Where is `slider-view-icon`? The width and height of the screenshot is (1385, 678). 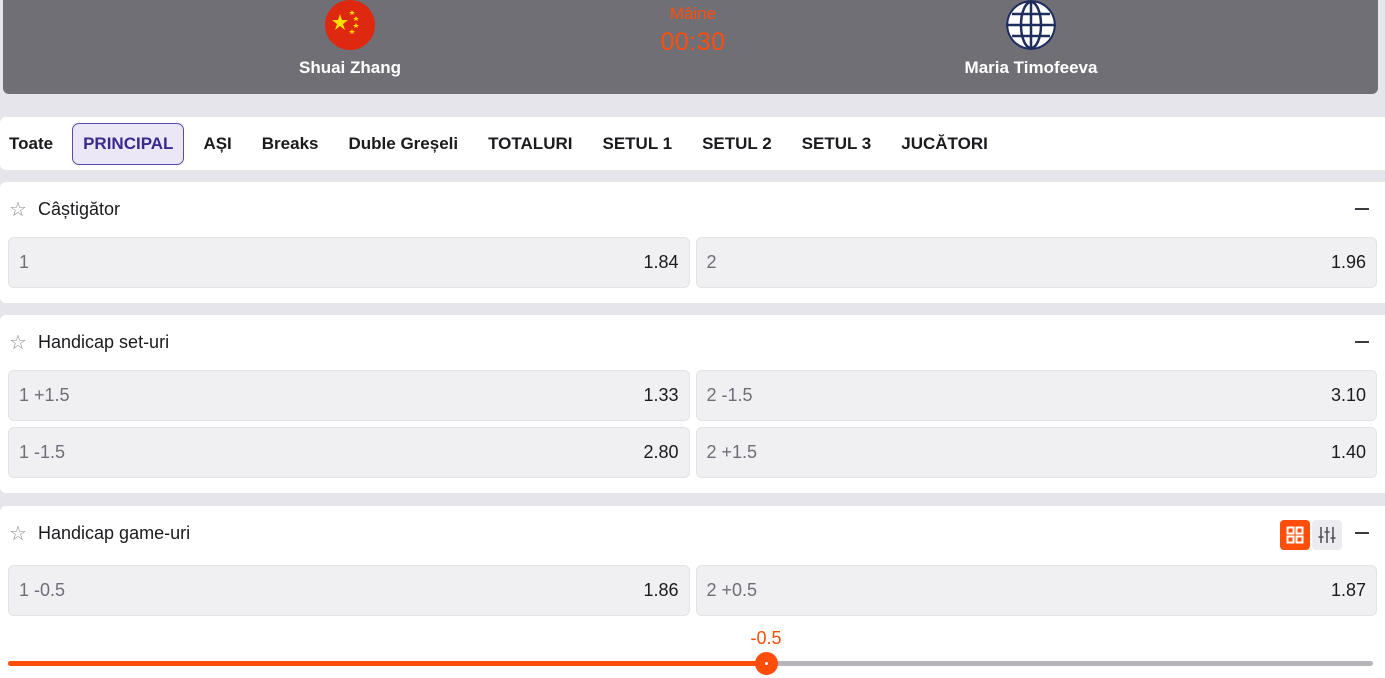
slider-view-icon is located at coordinates (1327, 535).